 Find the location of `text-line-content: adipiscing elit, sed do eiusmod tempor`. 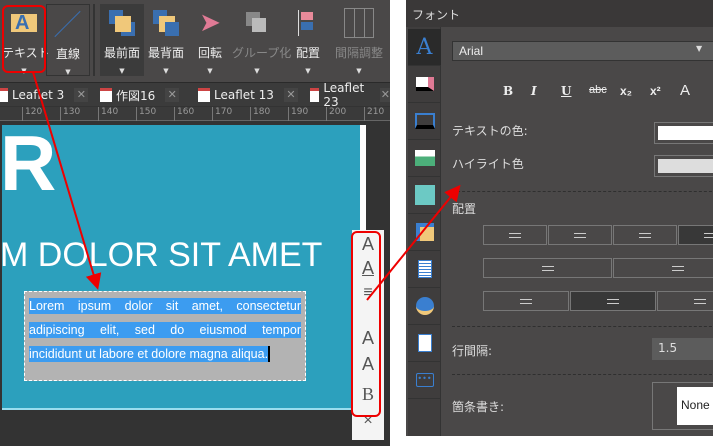

text-line-content: adipiscing elit, sed do eiusmod tempor is located at coordinates (165, 330).